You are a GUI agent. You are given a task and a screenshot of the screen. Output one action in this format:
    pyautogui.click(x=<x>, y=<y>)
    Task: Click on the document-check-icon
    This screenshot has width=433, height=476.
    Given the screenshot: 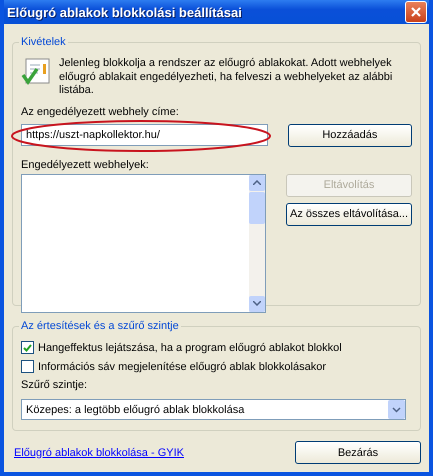 What is the action you would take?
    pyautogui.click(x=36, y=72)
    